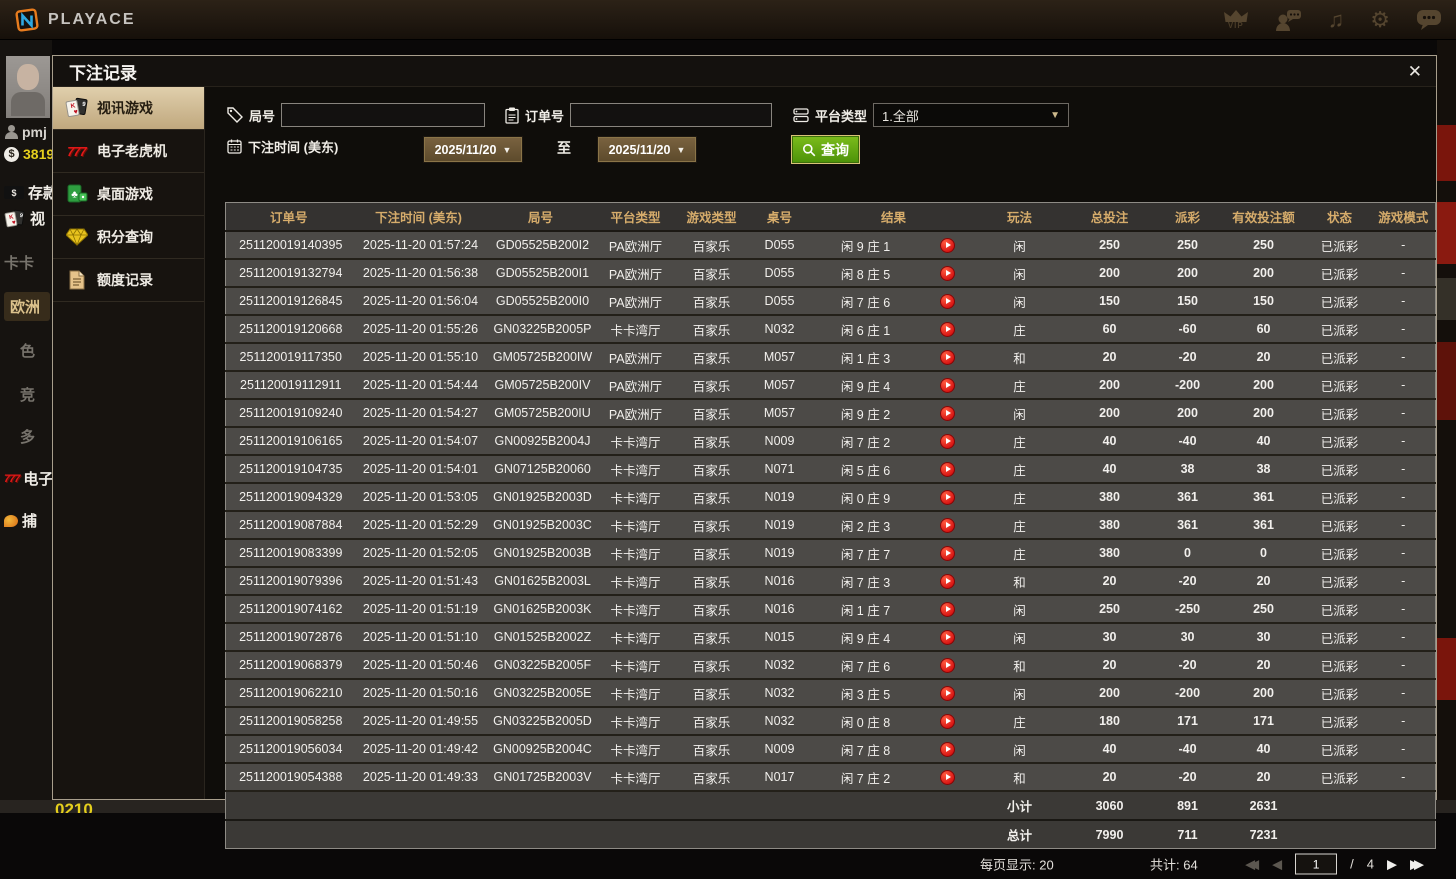  I want to click on close-icon: ✕, so click(1415, 71).